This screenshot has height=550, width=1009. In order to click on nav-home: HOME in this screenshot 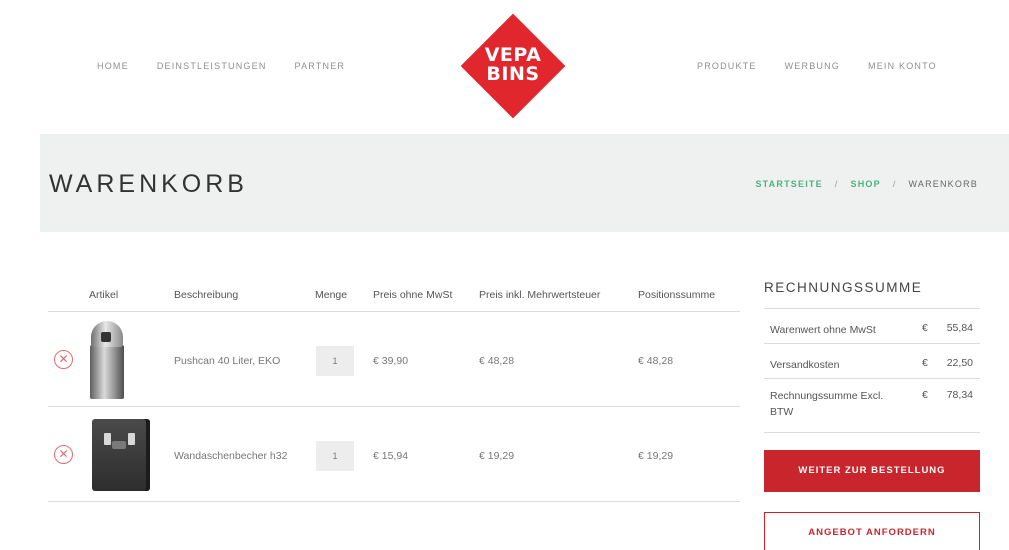, I will do `click(113, 66)`.